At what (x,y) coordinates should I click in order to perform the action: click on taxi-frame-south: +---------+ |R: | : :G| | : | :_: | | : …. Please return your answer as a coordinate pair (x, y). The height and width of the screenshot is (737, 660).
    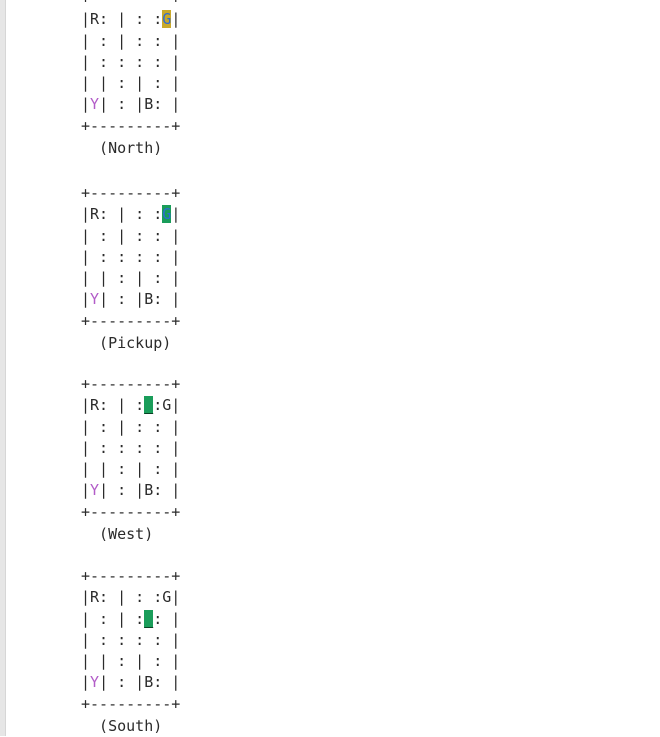
    Looking at the image, I should click on (130, 651).